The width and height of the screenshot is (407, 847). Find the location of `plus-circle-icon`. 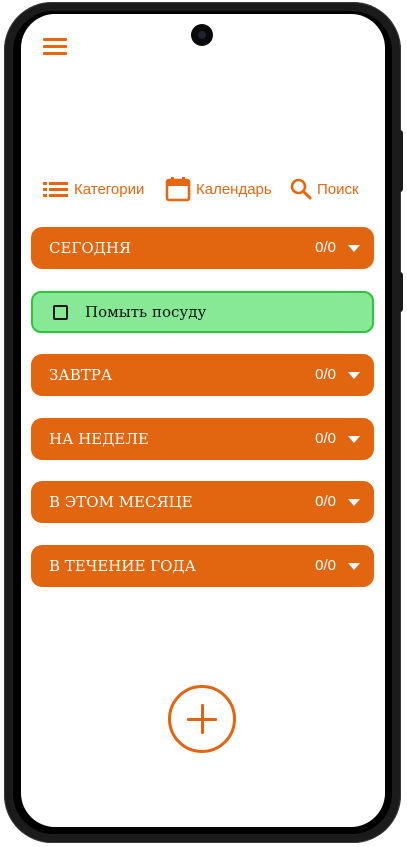

plus-circle-icon is located at coordinates (202, 719).